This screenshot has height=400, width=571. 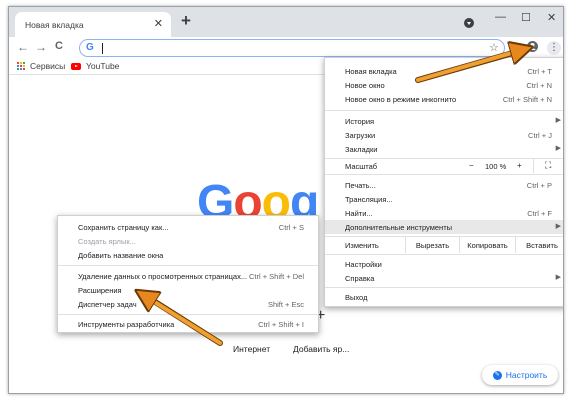 I want to click on menu-item-more-tools: Дополнительные инструменты ▶, so click(x=444, y=227).